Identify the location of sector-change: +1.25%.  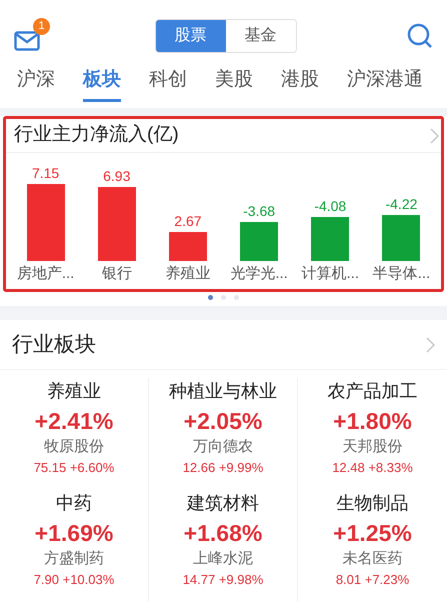
(372, 533).